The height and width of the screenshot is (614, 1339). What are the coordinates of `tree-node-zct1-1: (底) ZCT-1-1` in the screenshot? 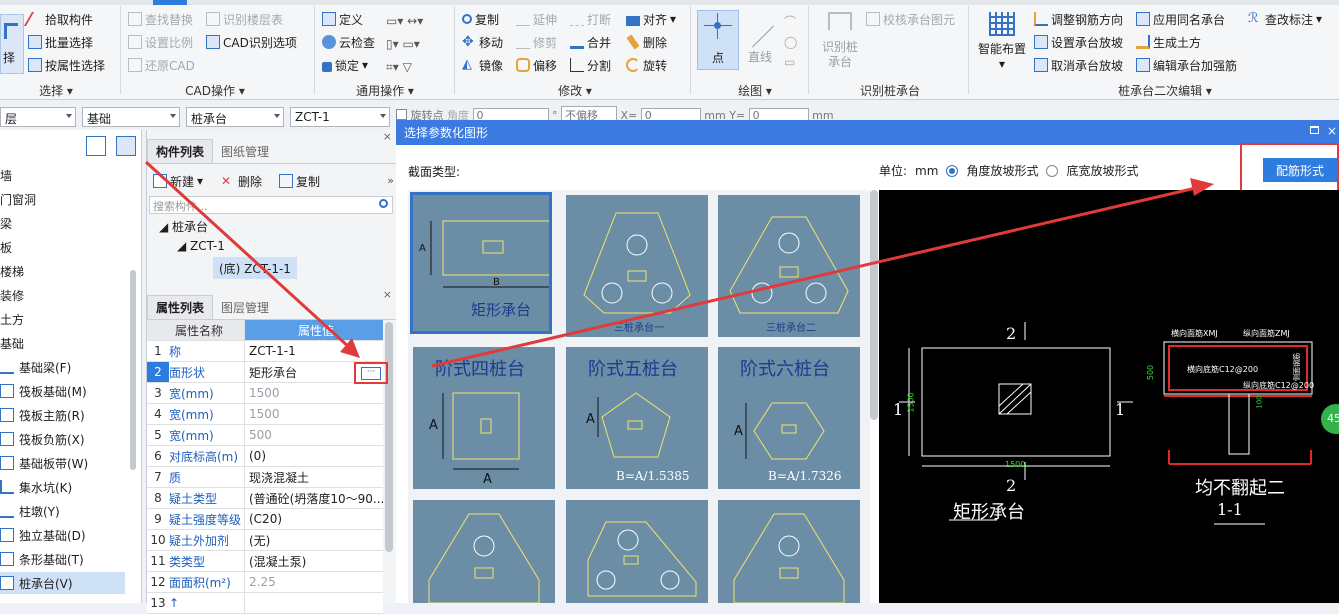 It's located at (255, 268).